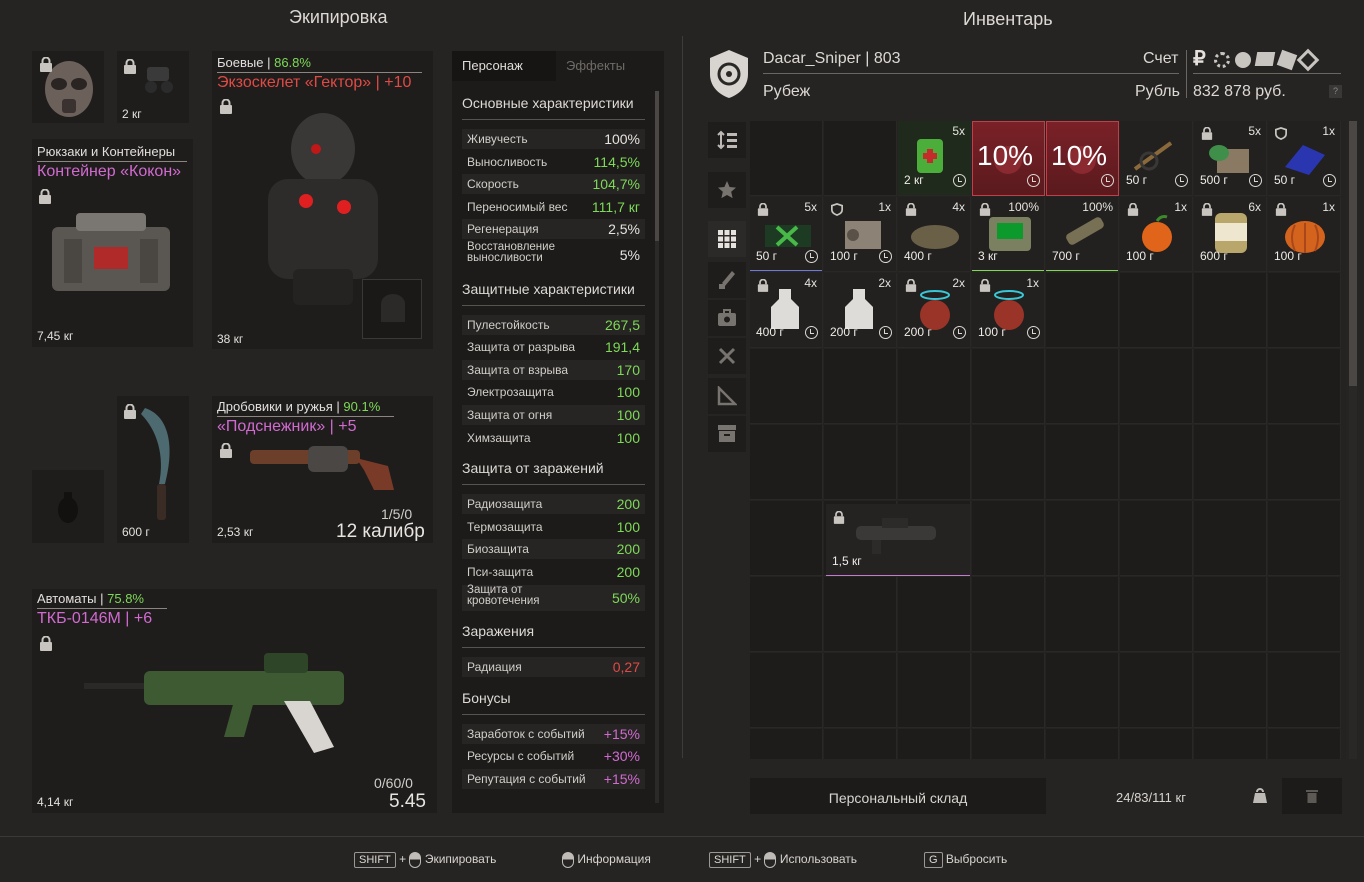  I want to click on gear-icon, so click(1222, 60).